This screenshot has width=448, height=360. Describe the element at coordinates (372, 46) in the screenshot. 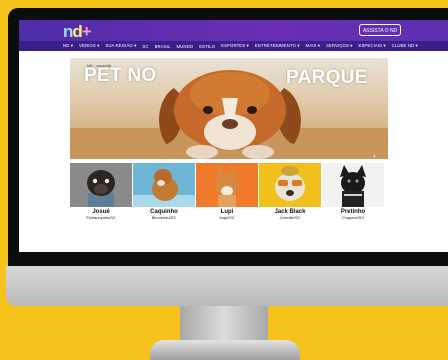

I see `nav-item-especiais: ESPECIAIS ▾` at that location.